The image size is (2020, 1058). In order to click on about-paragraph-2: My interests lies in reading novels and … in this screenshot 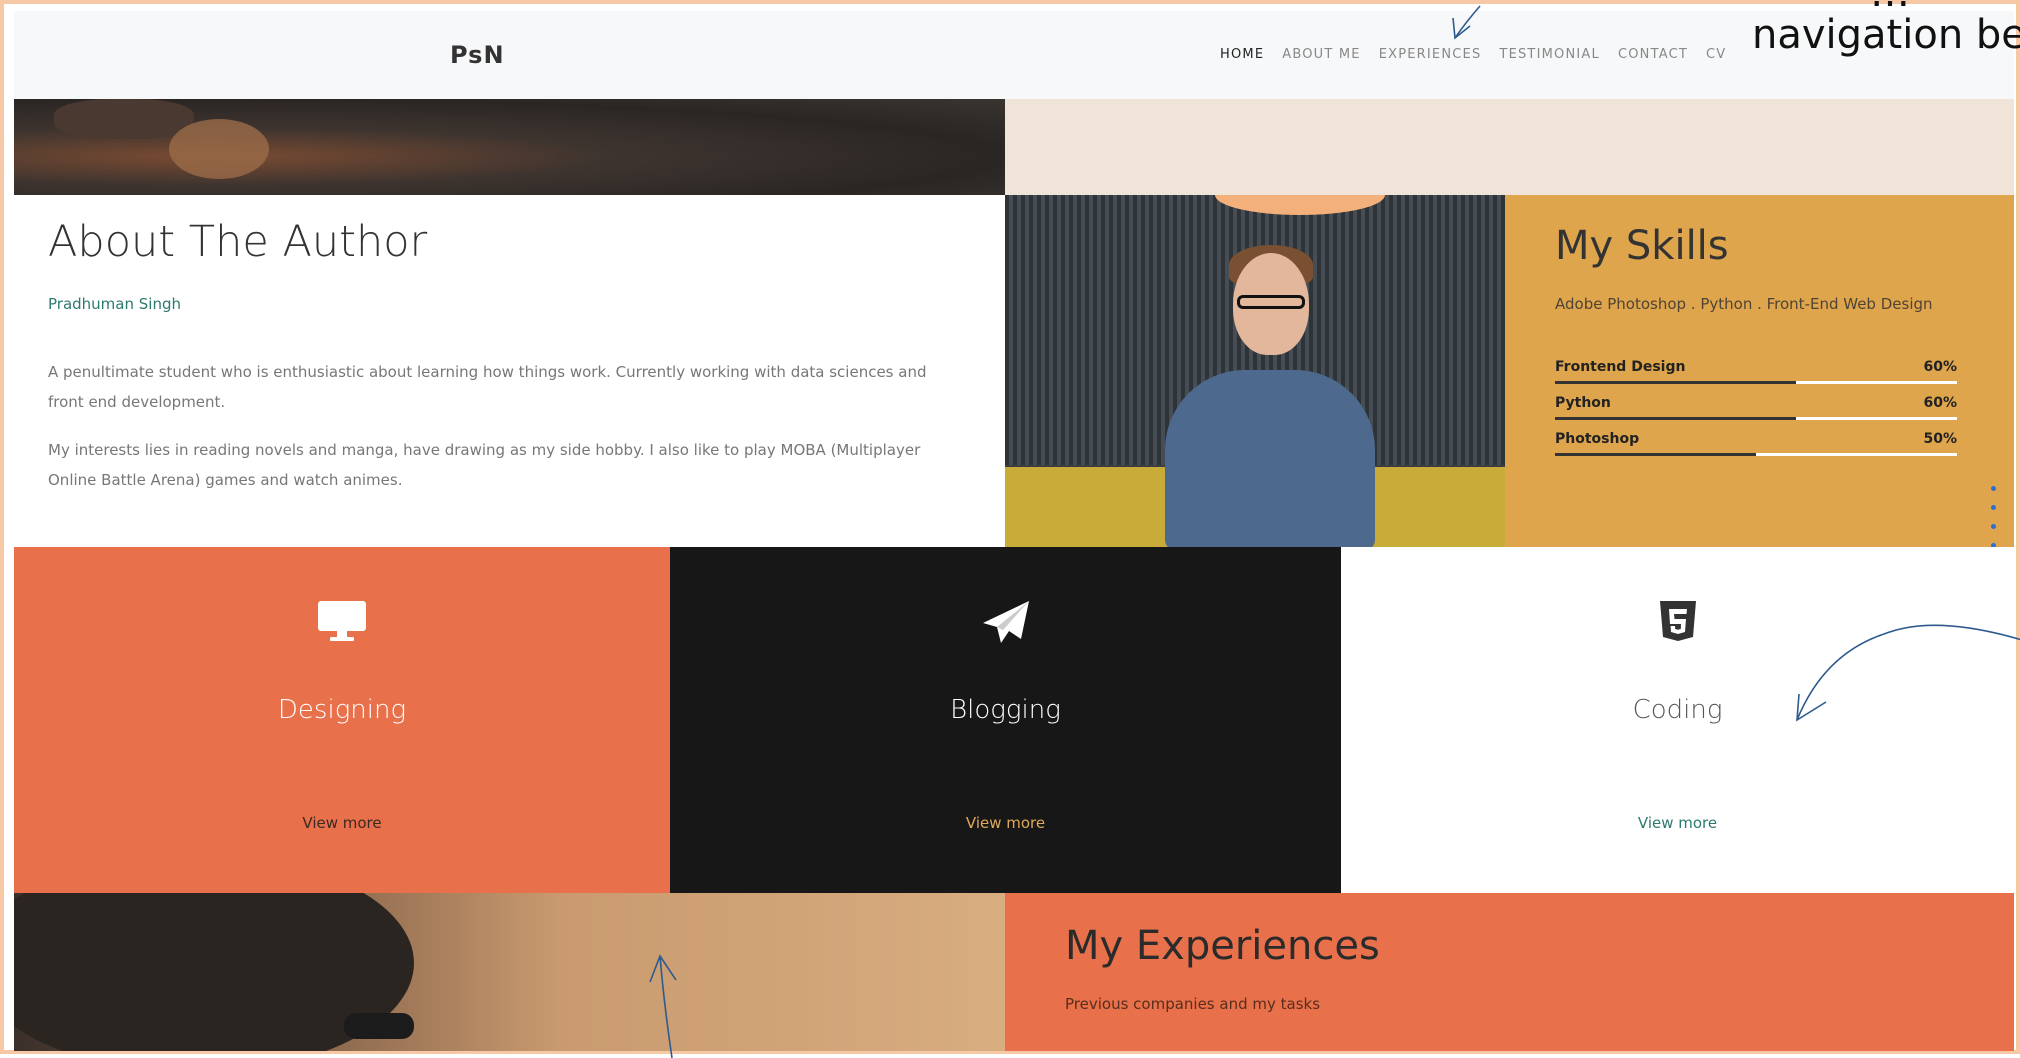, I will do `click(484, 465)`.